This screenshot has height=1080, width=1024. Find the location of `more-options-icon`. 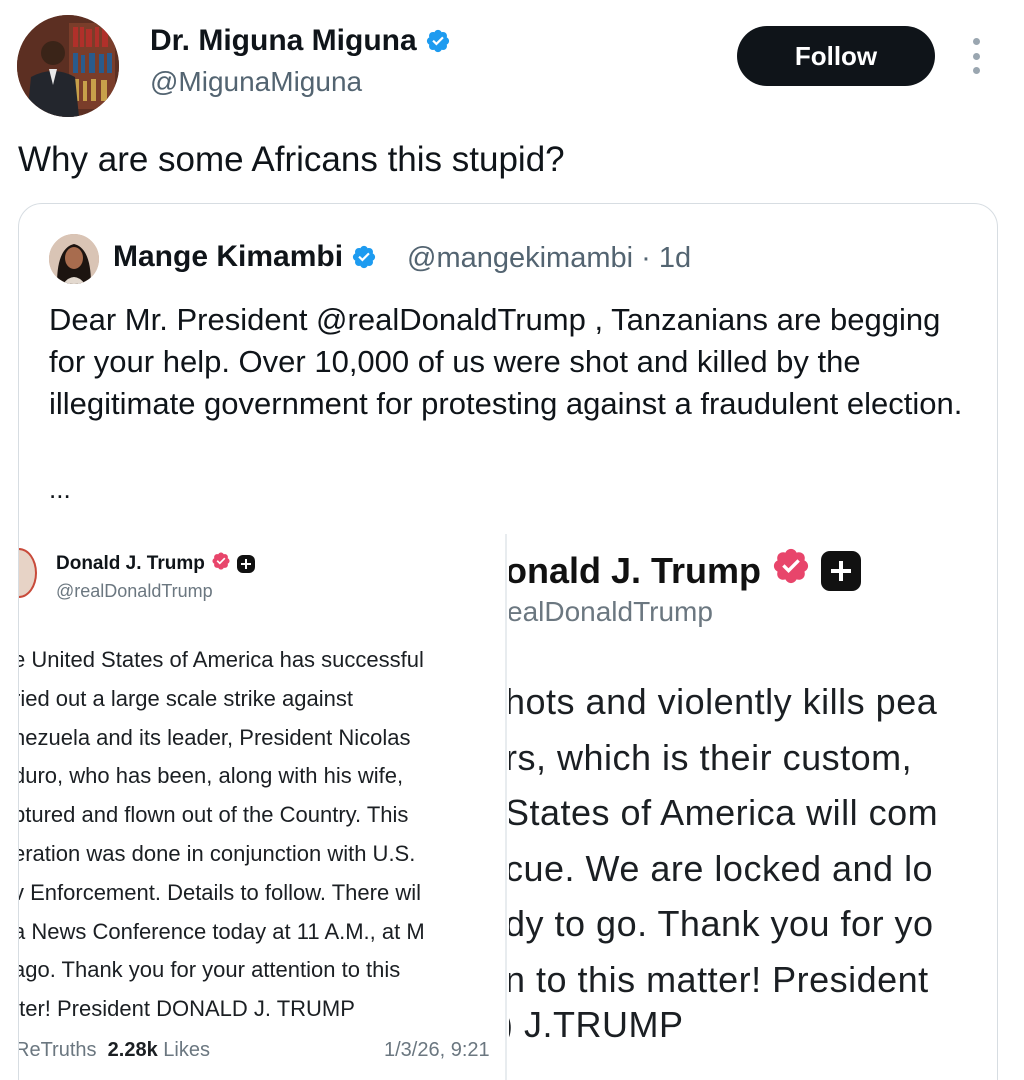

more-options-icon is located at coordinates (976, 56).